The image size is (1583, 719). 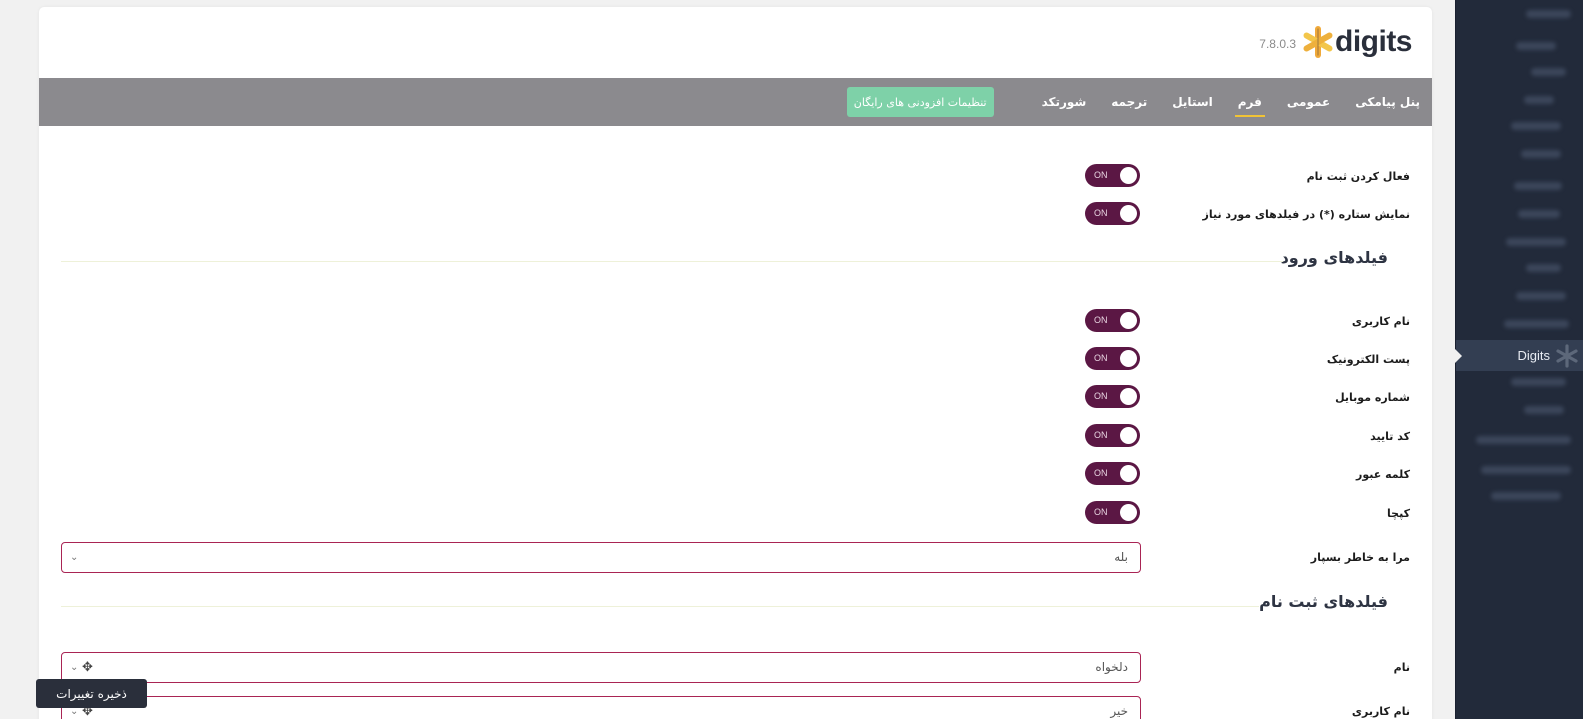 I want to click on select-value: خیر, so click(x=1119, y=711).